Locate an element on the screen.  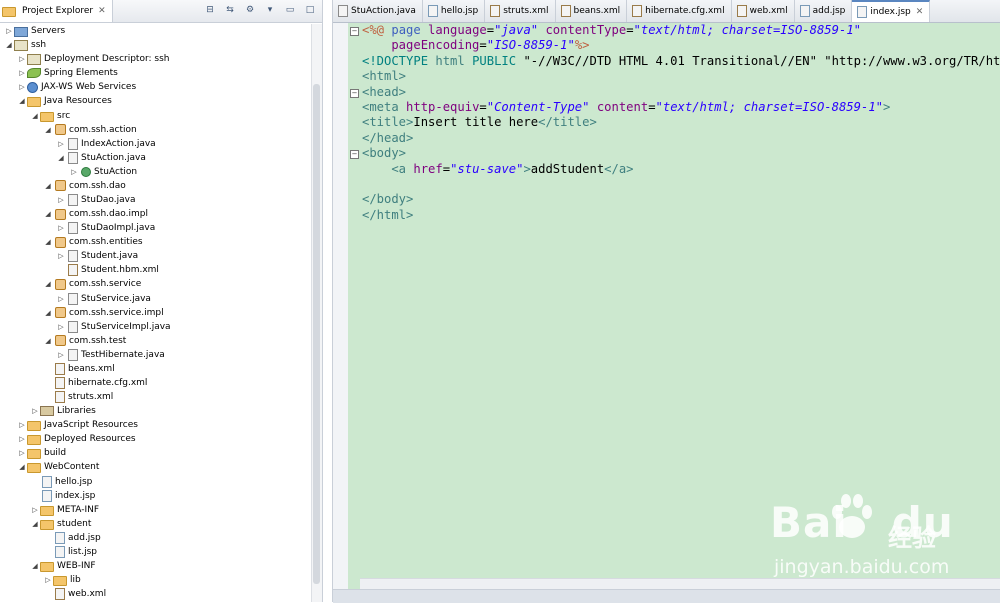
editor-tab: hello.jsp is located at coordinates (454, 11).